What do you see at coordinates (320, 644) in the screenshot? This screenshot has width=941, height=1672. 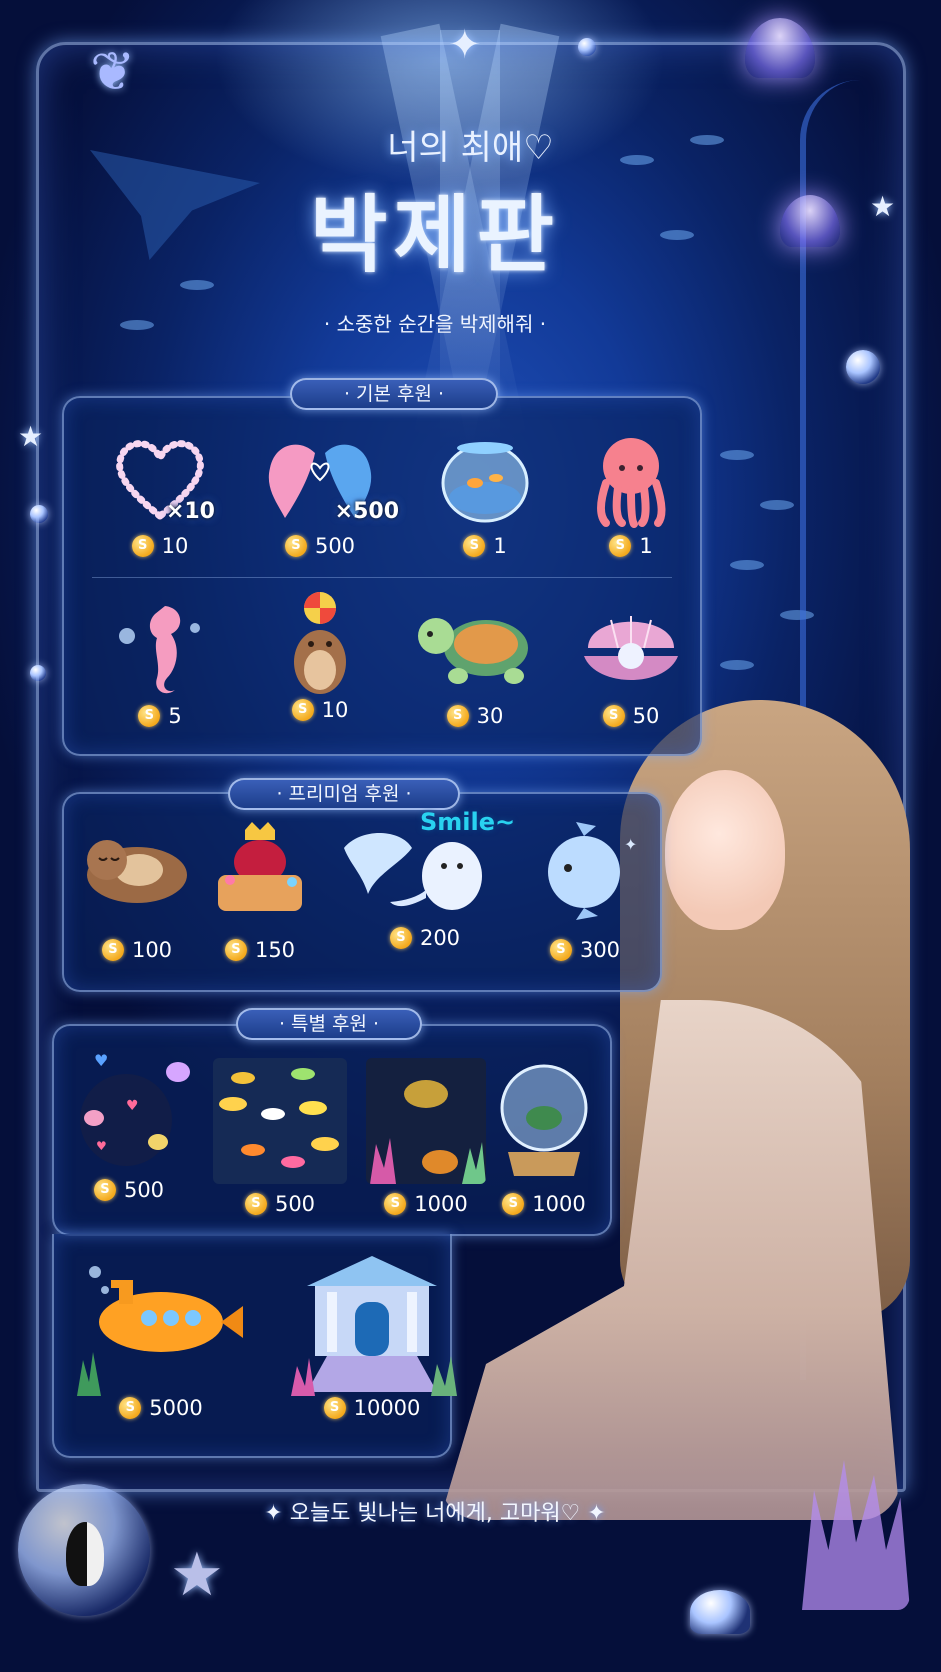 I see `otter-ball-icon` at bounding box center [320, 644].